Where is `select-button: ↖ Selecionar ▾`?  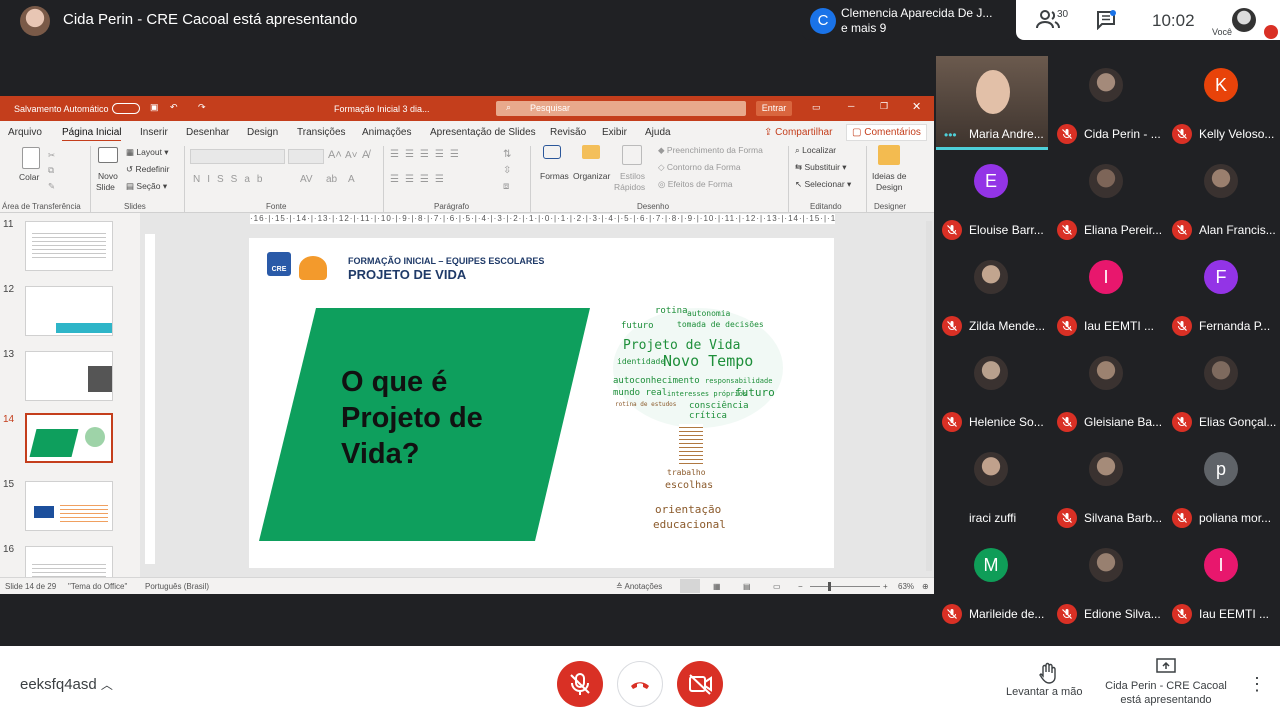
select-button: ↖ Selecionar ▾ is located at coordinates (823, 184).